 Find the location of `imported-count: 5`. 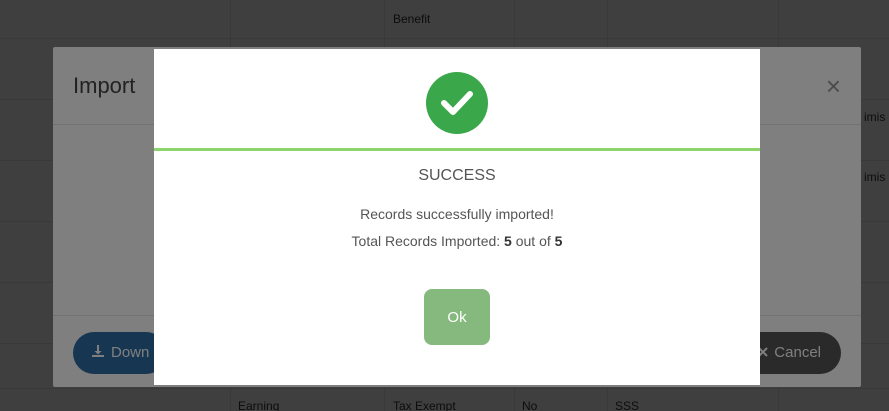

imported-count: 5 is located at coordinates (508, 241).